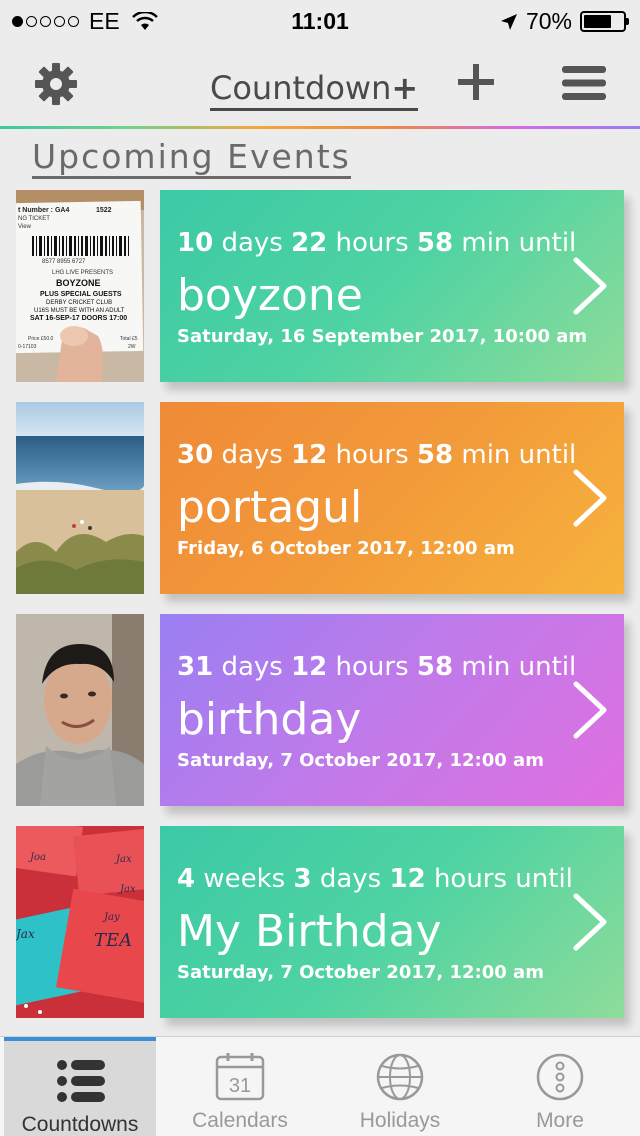  Describe the element at coordinates (82, 273) in the screenshot. I see `svg-text: LHG LIVE PRESENTS` at that location.